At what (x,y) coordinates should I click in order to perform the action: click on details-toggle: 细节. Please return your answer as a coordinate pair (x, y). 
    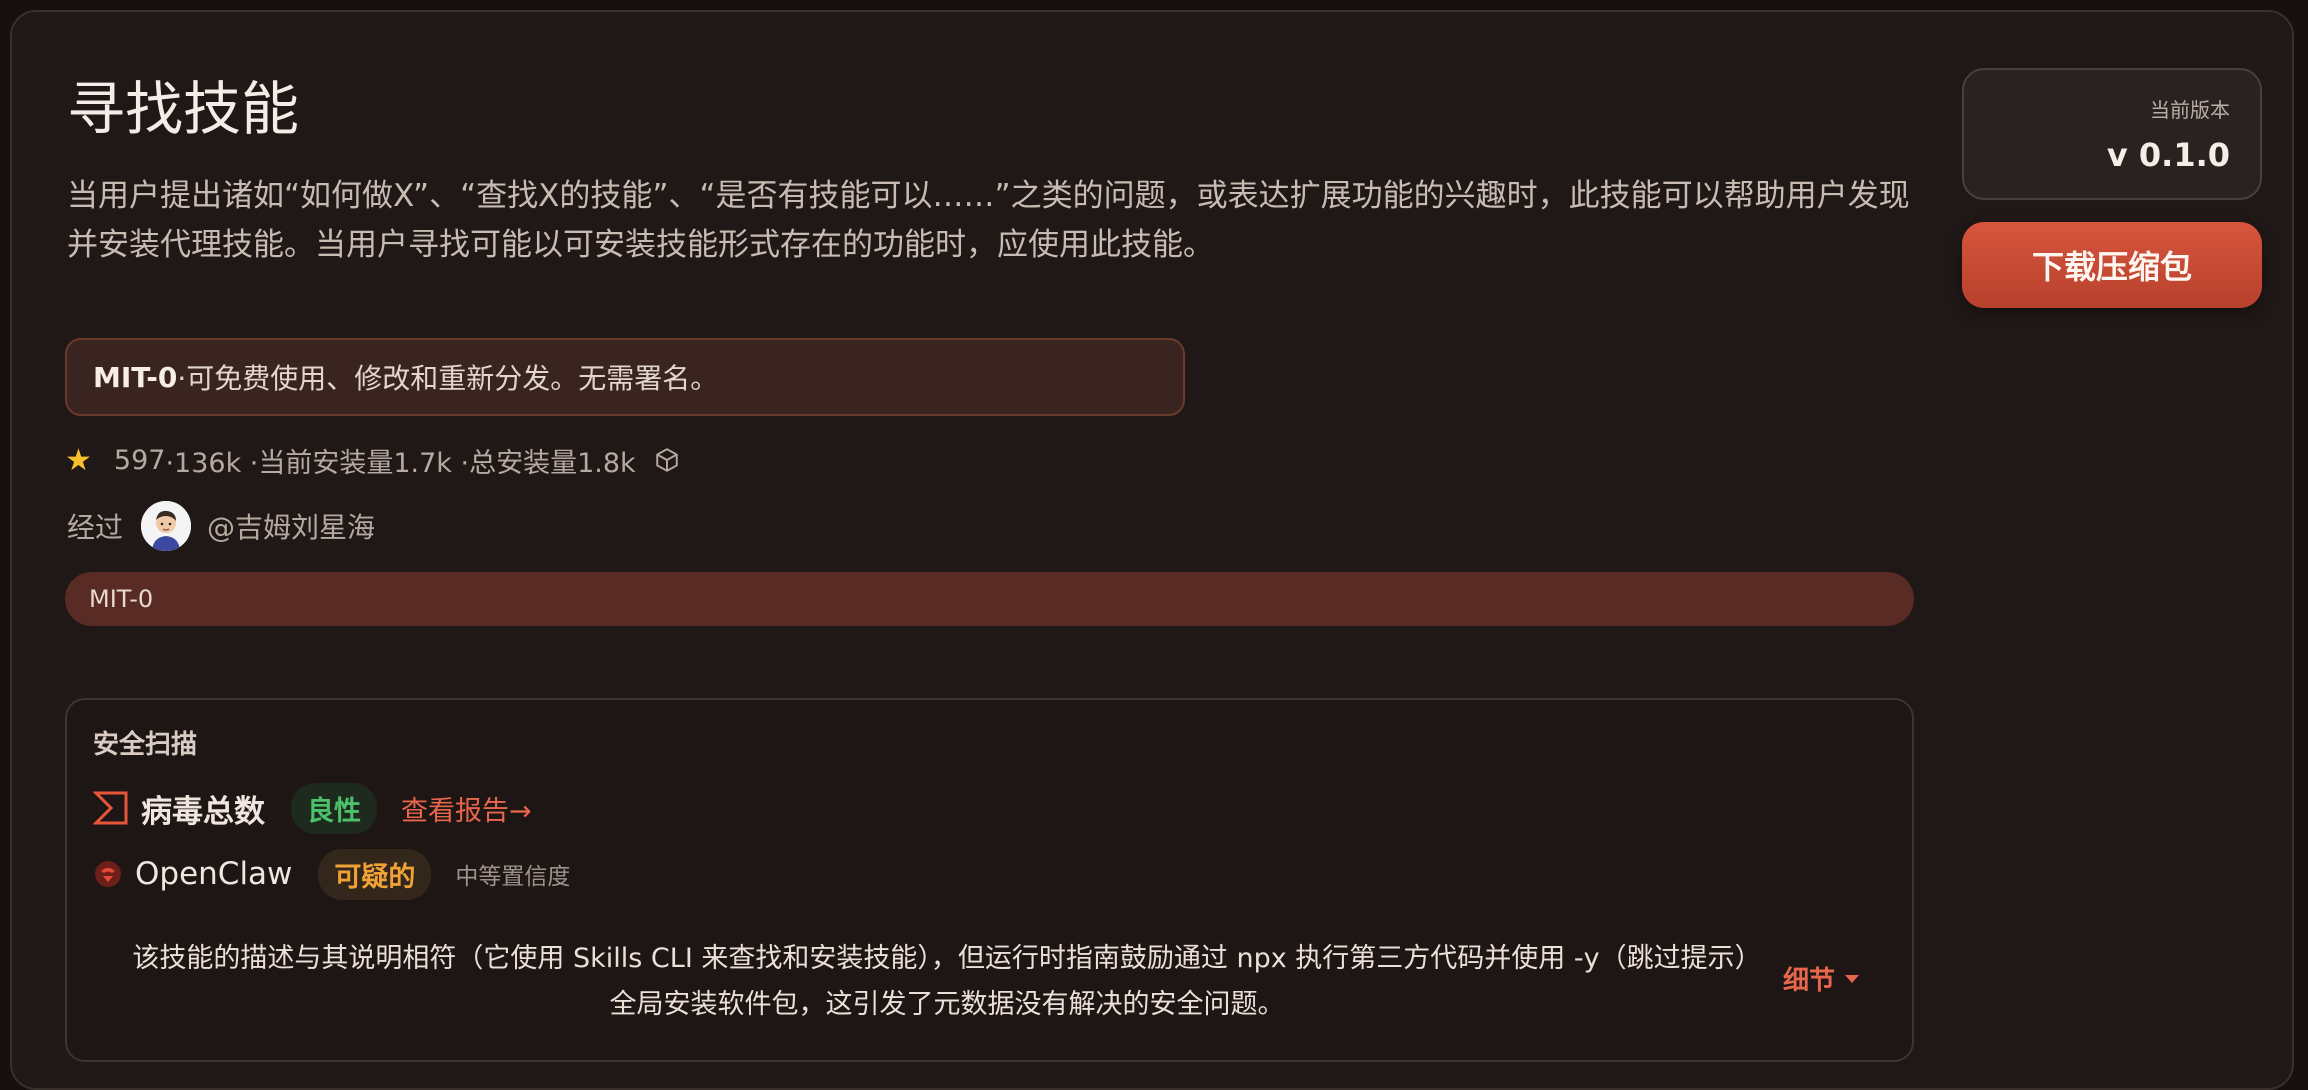
    Looking at the image, I should click on (1821, 978).